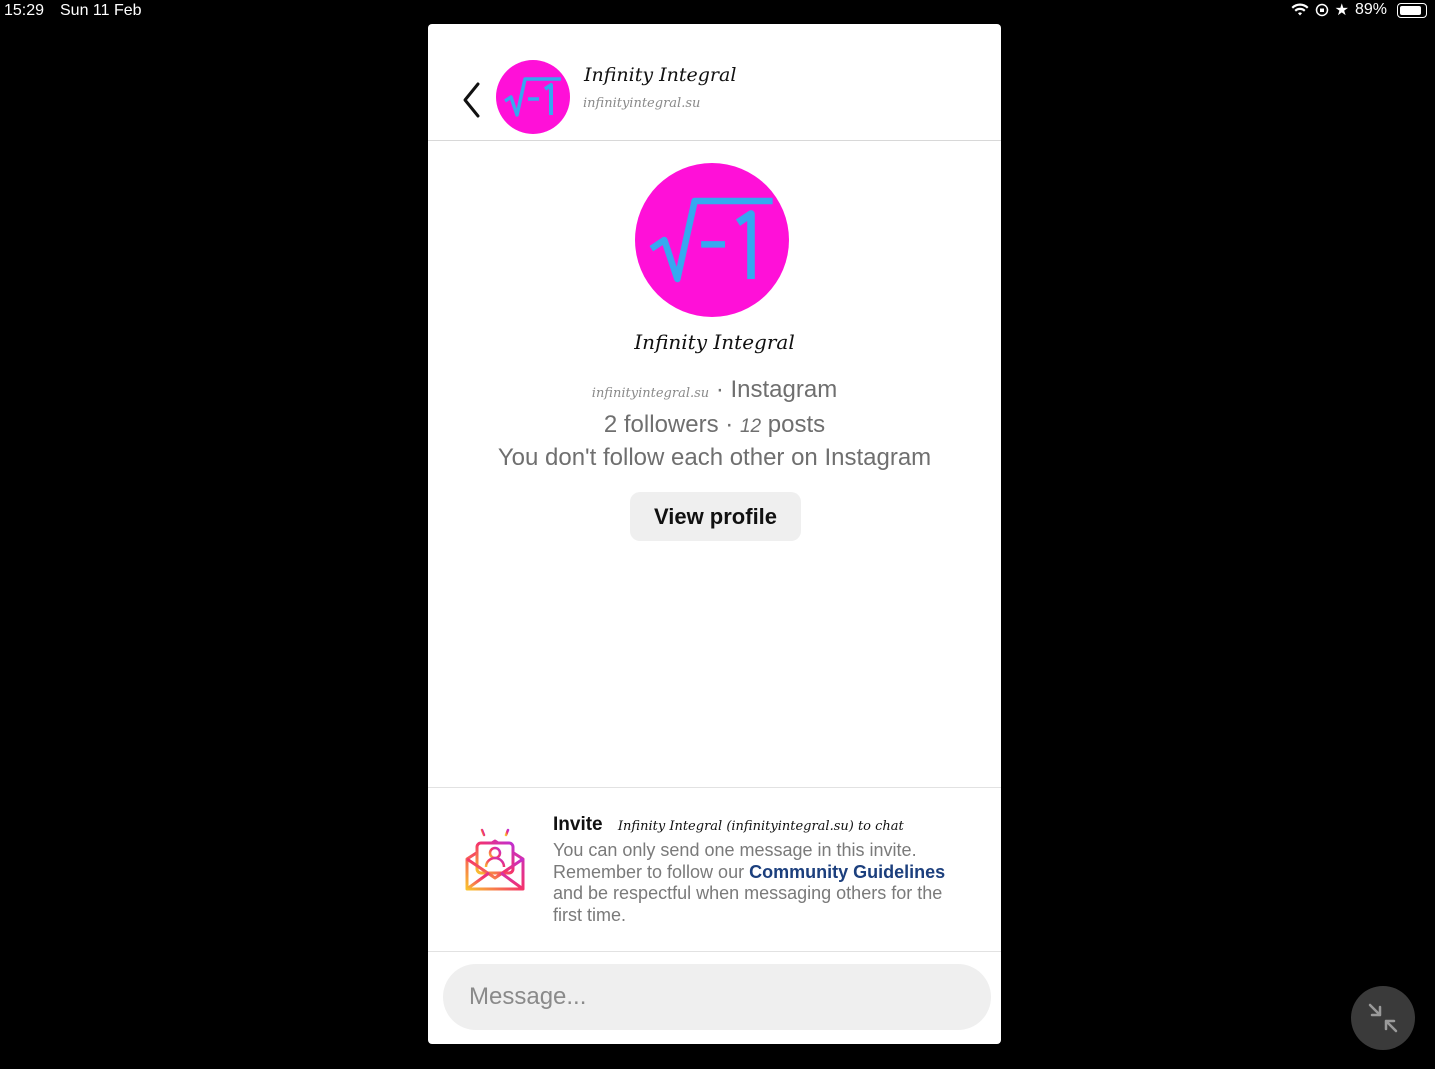 The width and height of the screenshot is (1435, 1069). What do you see at coordinates (1300, 9) in the screenshot?
I see `wifi-icon` at bounding box center [1300, 9].